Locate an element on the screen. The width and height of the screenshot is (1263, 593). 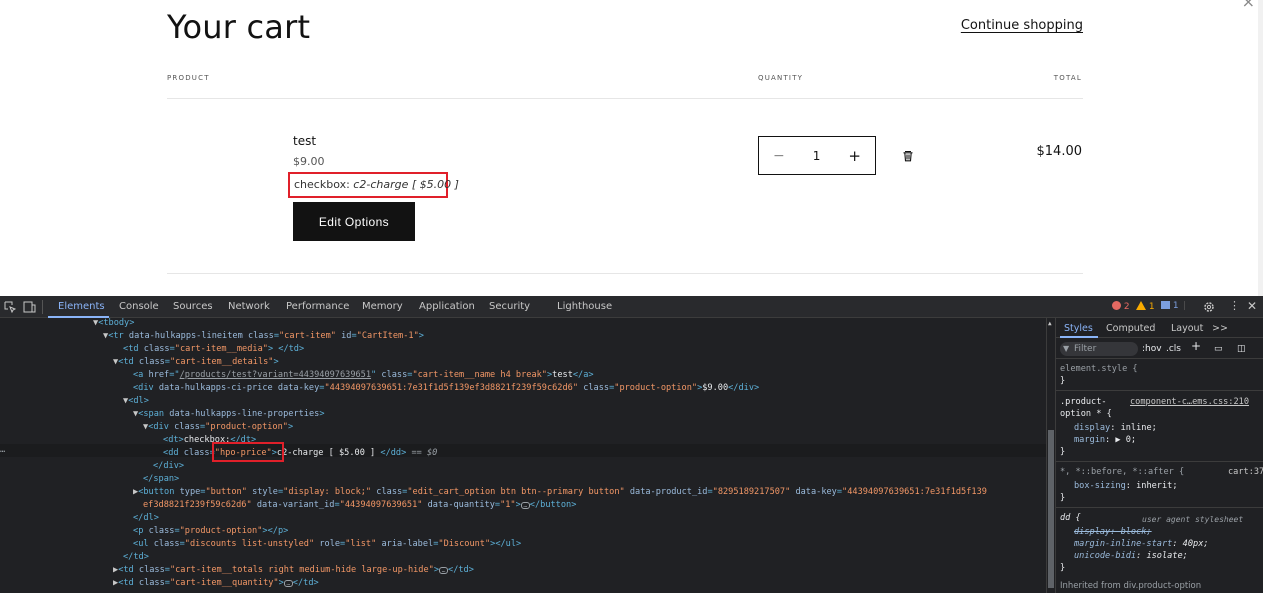
dom-line: ▼<tbody> is located at coordinates (113, 324).